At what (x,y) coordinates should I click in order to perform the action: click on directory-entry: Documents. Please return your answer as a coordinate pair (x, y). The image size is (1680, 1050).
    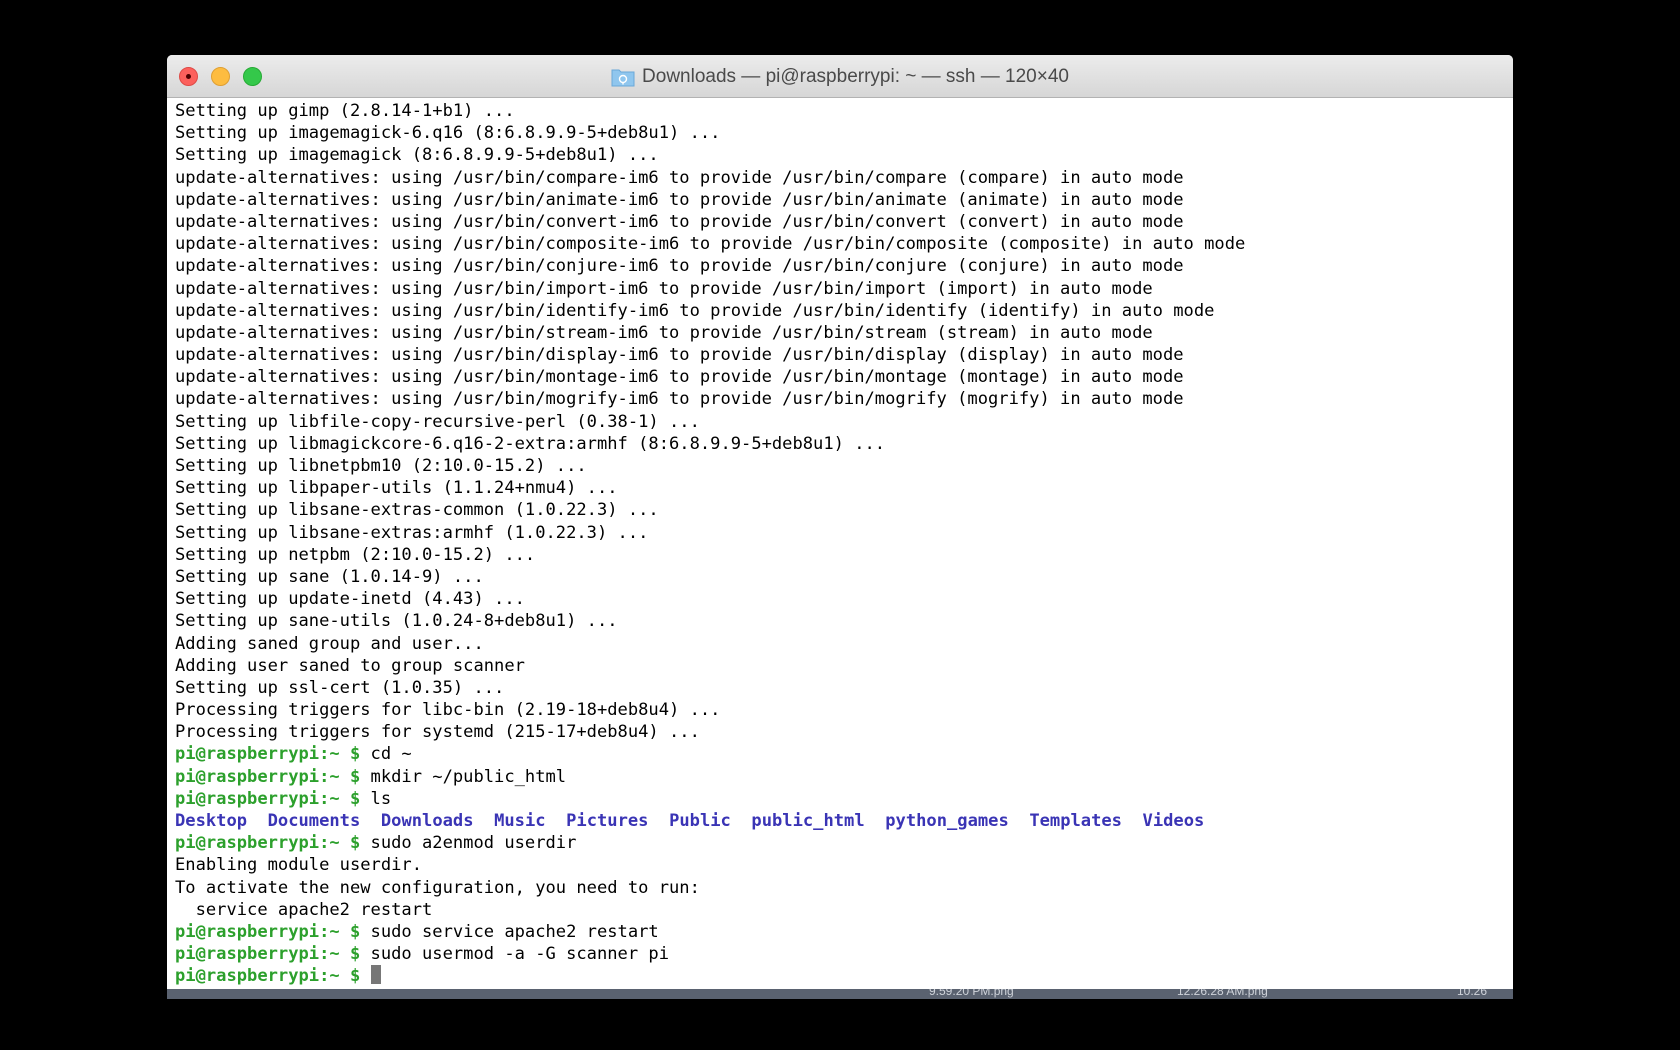
    Looking at the image, I should click on (314, 821).